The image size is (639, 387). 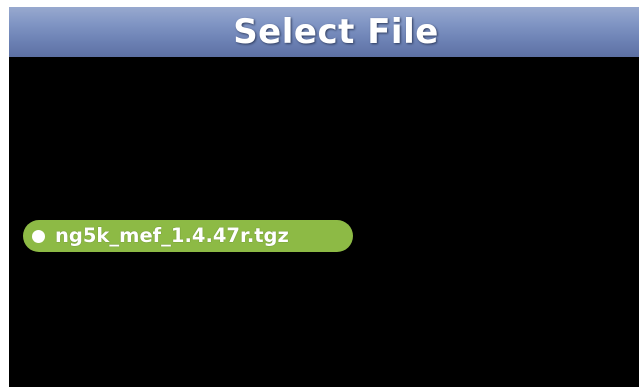 I want to click on file-item: ng5k_mef_1.4.47r.tgz, so click(x=188, y=236).